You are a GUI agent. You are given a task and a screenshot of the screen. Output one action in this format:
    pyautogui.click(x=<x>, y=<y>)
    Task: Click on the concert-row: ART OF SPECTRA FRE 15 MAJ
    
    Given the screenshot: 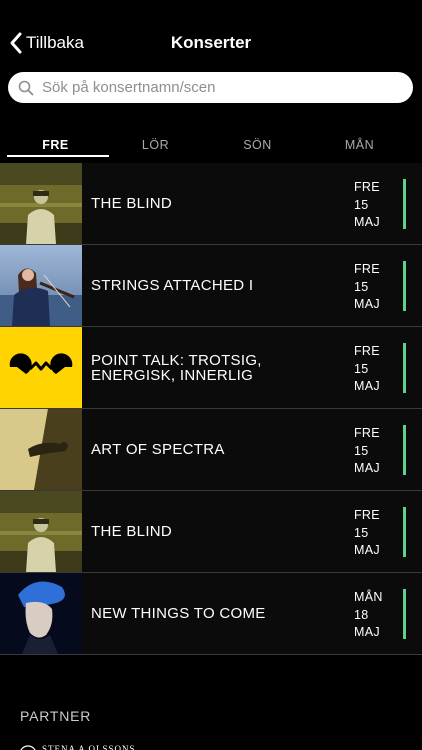 What is the action you would take?
    pyautogui.click(x=211, y=450)
    